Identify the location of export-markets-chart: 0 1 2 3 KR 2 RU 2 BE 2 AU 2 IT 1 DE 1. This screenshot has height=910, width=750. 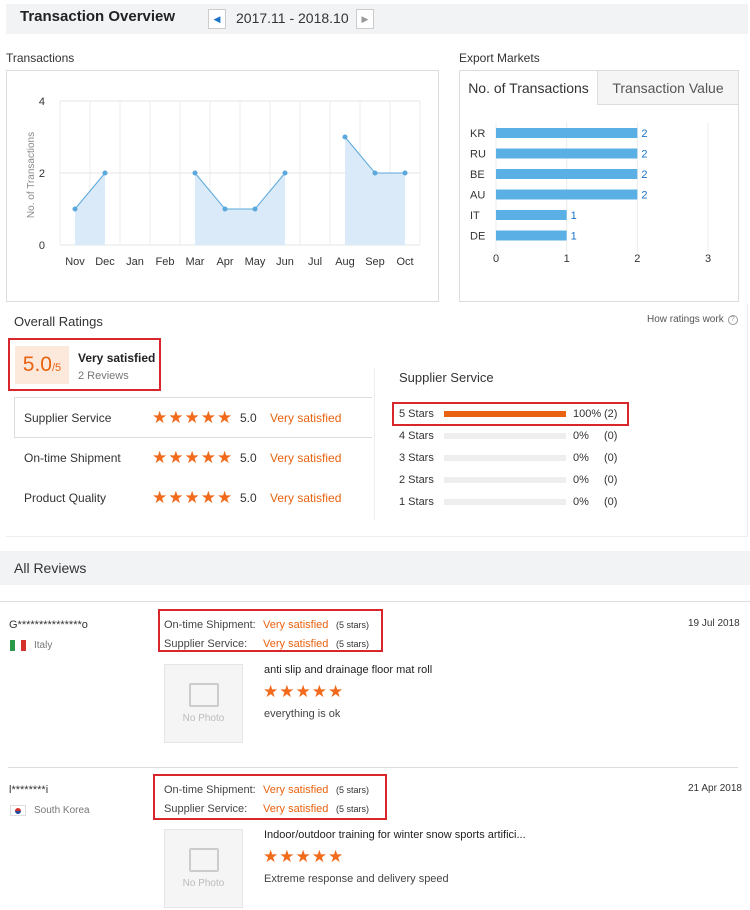
(590, 194).